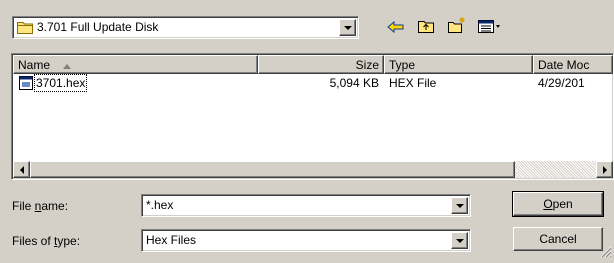 This screenshot has height=263, width=614. What do you see at coordinates (272, 169) in the screenshot?
I see `scroll-thumb` at bounding box center [272, 169].